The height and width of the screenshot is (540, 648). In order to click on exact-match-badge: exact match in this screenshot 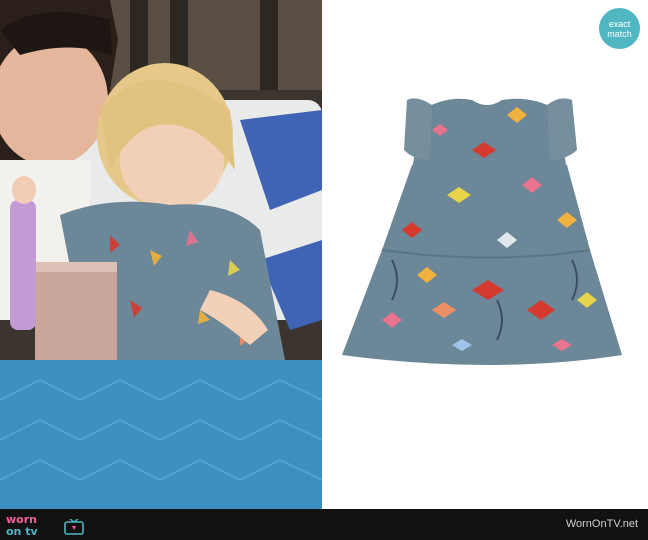, I will do `click(619, 28)`.